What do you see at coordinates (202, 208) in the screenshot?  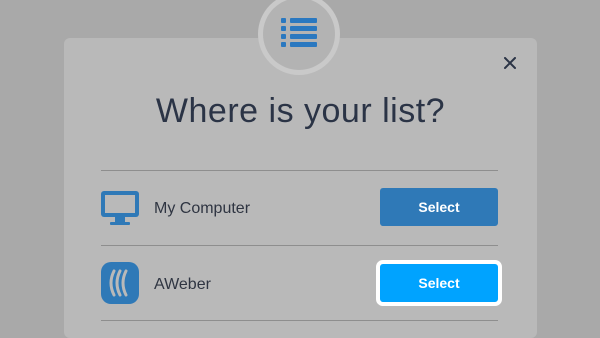 I see `source-label-my-computer: My Computer` at bounding box center [202, 208].